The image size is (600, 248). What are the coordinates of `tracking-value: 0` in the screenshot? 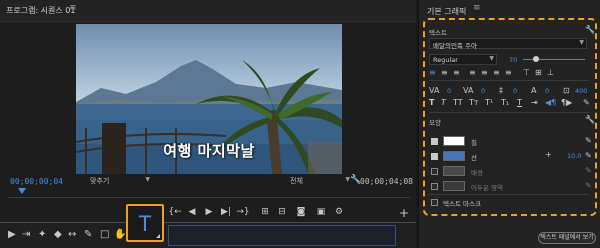 It's located at (449, 91).